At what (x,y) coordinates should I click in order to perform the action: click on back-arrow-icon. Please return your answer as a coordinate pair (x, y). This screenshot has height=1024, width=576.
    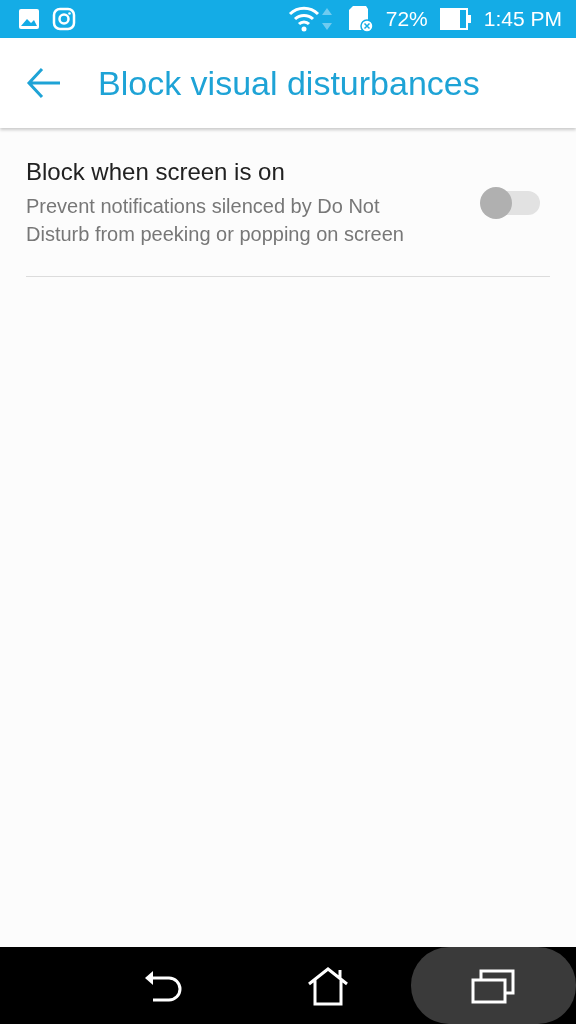
    Looking at the image, I should click on (44, 83).